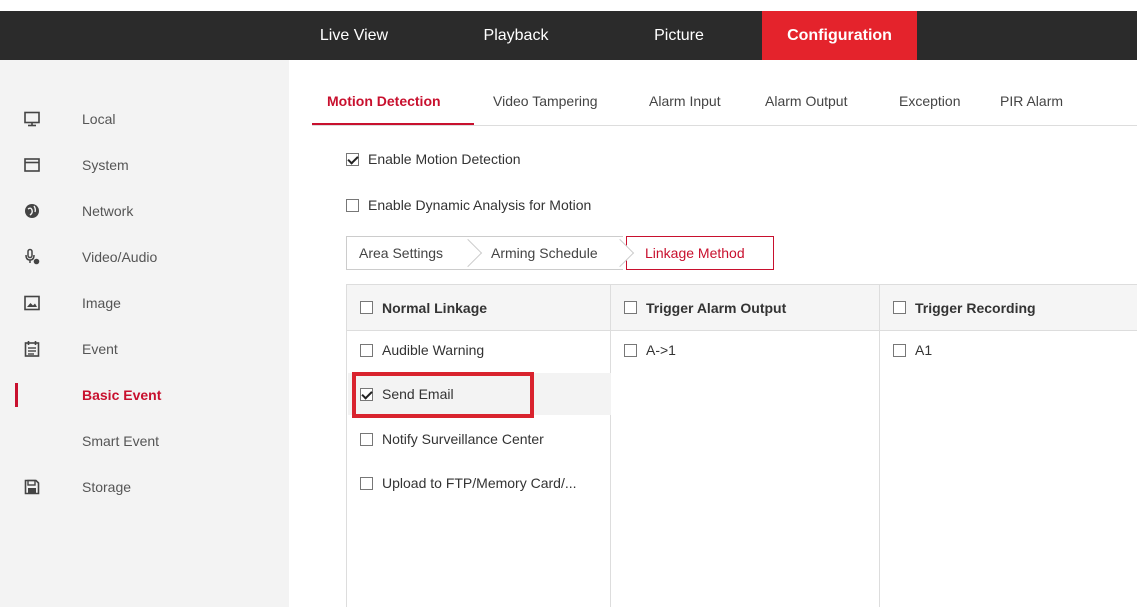 The height and width of the screenshot is (607, 1137). I want to click on tab-alarm-output: Alarm Output, so click(806, 103).